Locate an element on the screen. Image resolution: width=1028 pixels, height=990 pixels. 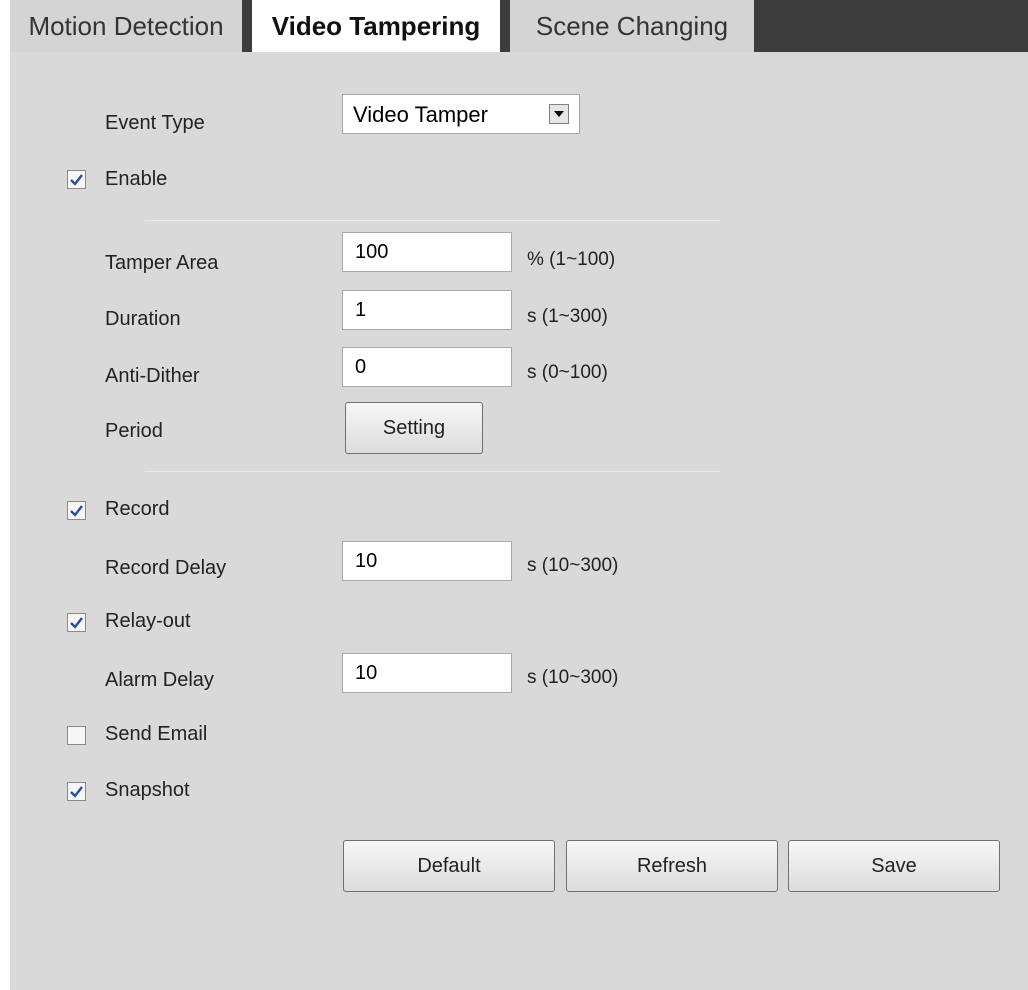
save-button: Save is located at coordinates (894, 866).